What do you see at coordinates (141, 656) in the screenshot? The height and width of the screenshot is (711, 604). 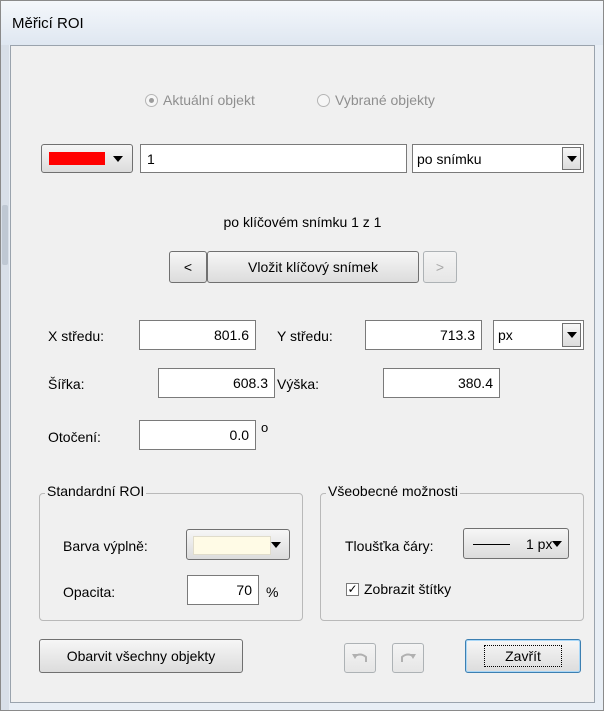 I see `color-all-objects-button: Obarvit všechny objekty` at bounding box center [141, 656].